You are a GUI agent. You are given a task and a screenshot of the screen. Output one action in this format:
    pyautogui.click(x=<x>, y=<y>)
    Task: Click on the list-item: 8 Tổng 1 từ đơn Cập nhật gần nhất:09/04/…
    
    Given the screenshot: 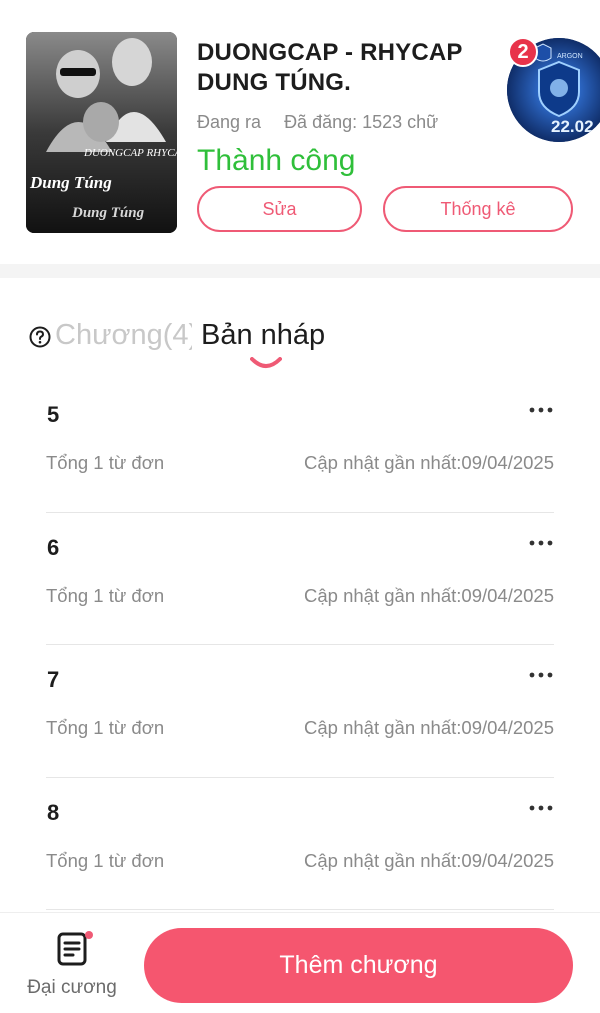 What is the action you would take?
    pyautogui.click(x=300, y=844)
    